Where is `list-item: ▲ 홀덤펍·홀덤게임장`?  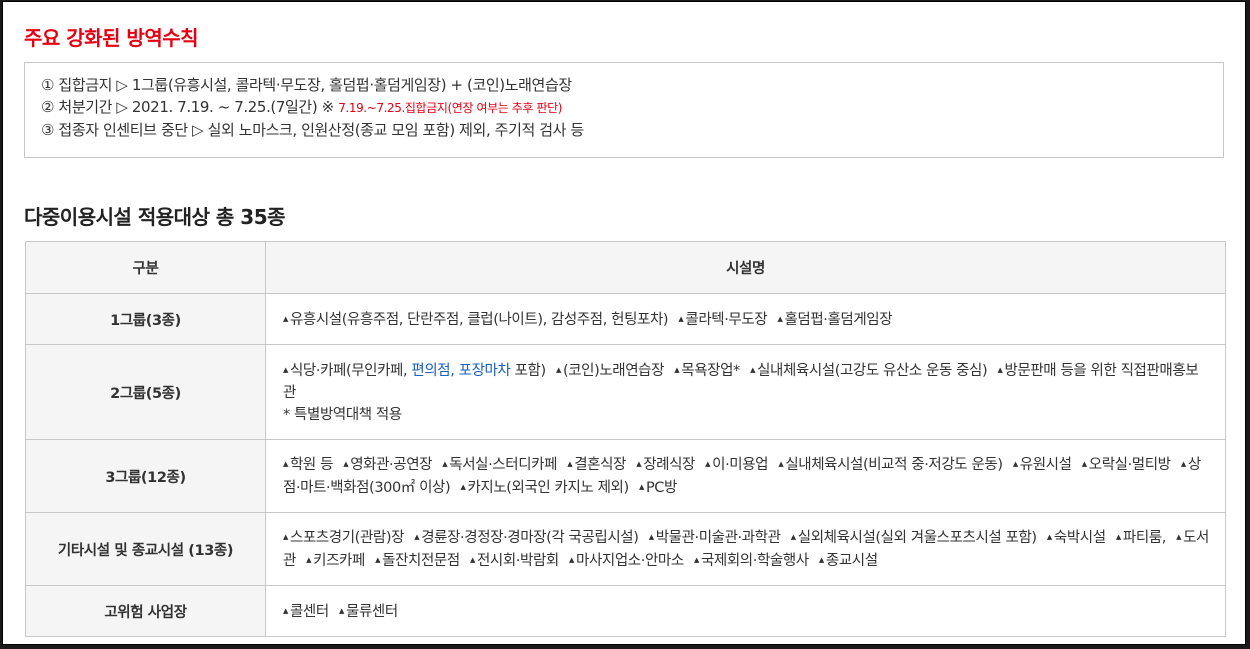
list-item: ▲ 홀덤펍·홀덤게임장 is located at coordinates (835, 319).